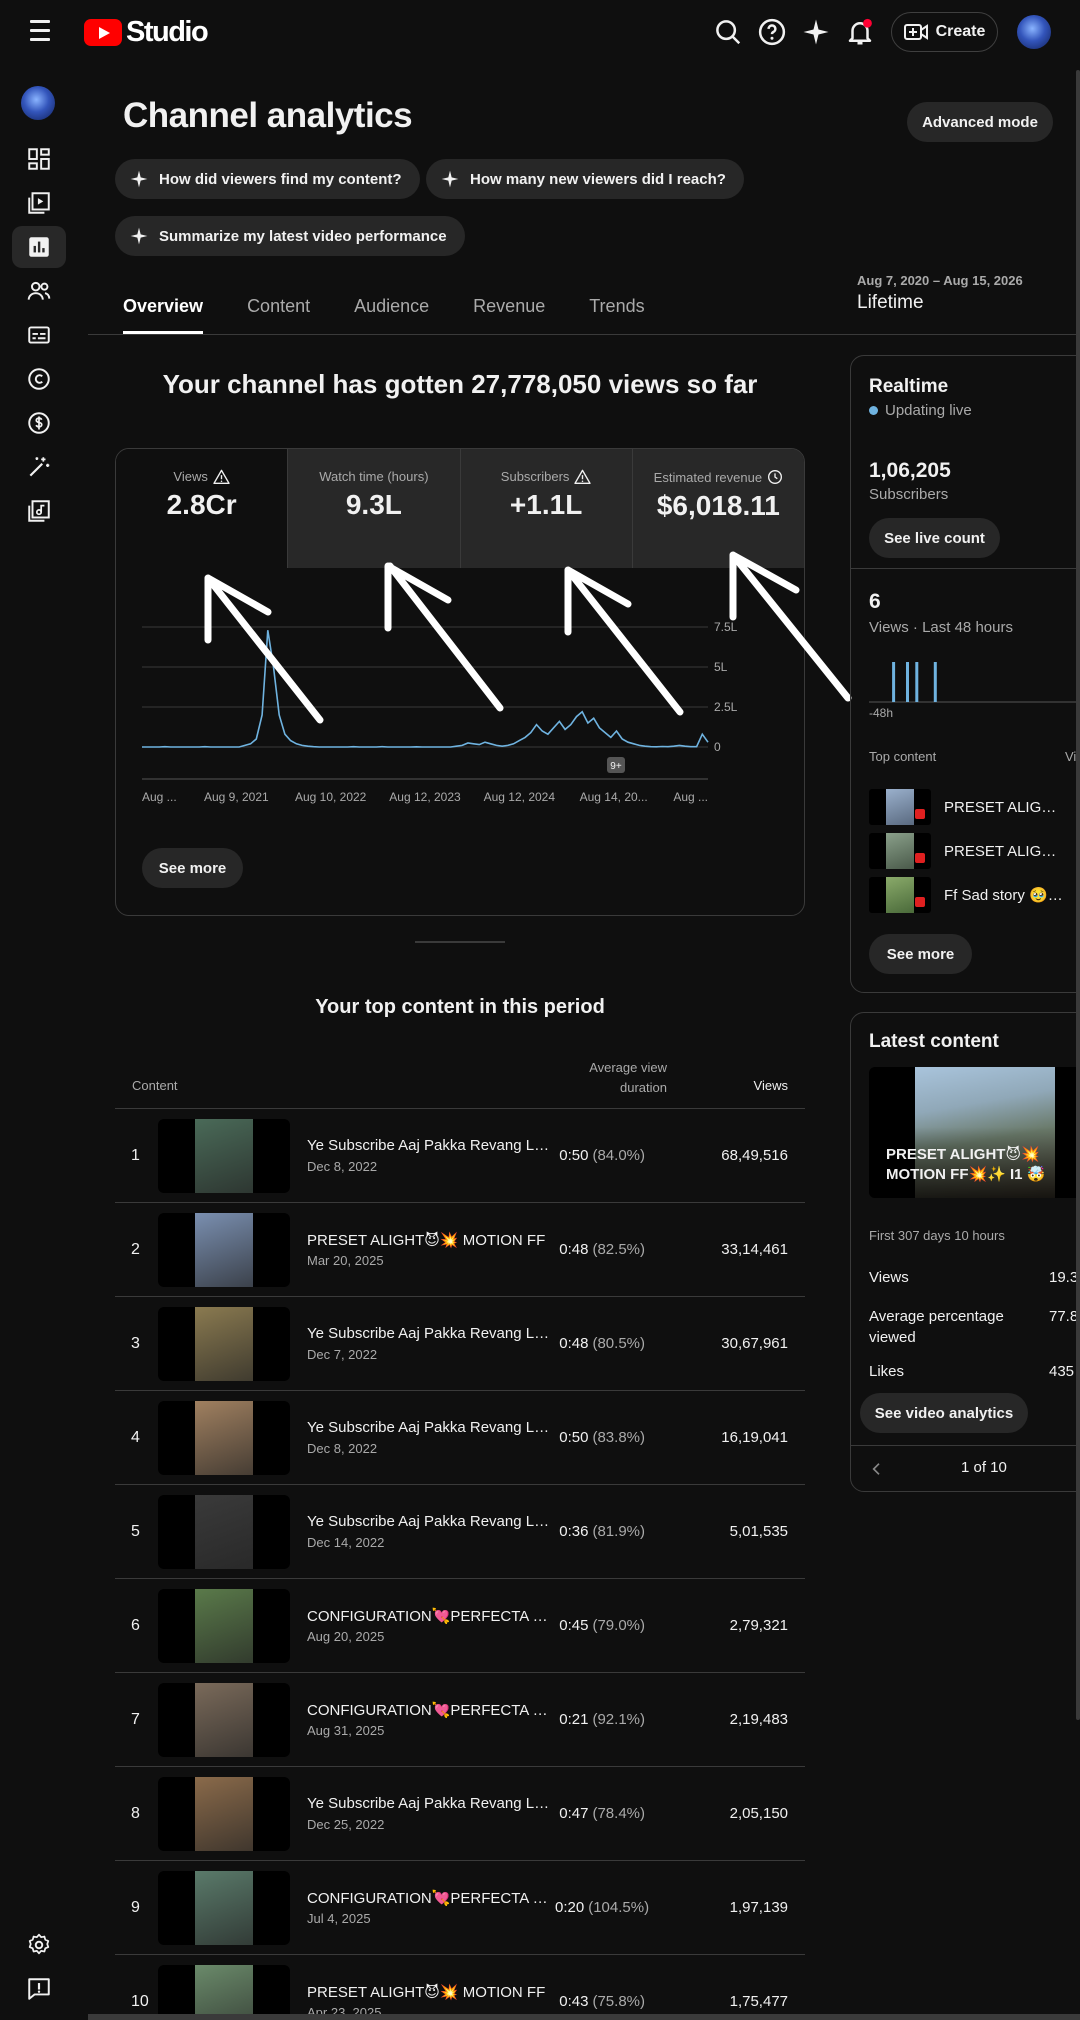 This screenshot has height=2020, width=1080. Describe the element at coordinates (974, 895) in the screenshot. I see `realtime-top-item: Ff Sad story 🥹 | Free Fire` at that location.